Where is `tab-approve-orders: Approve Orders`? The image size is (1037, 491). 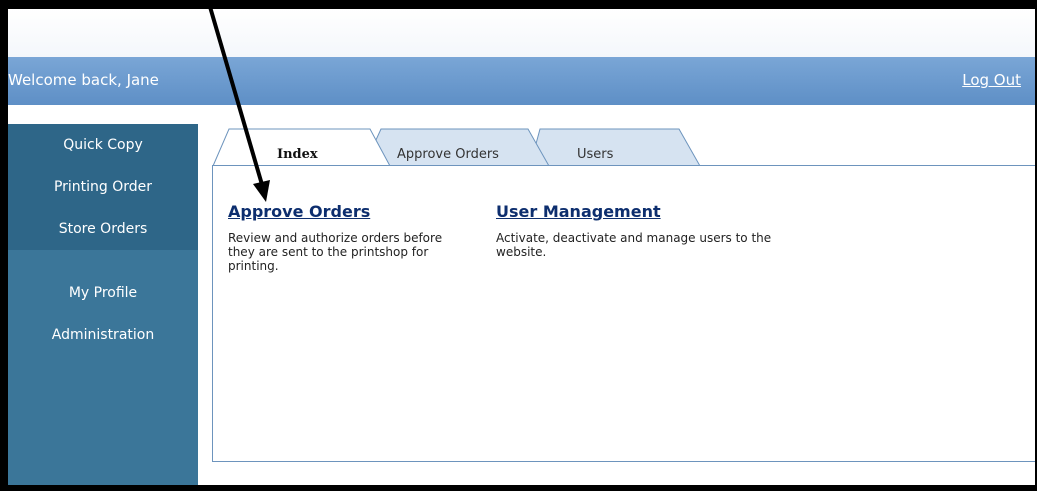 tab-approve-orders: Approve Orders is located at coordinates (448, 154).